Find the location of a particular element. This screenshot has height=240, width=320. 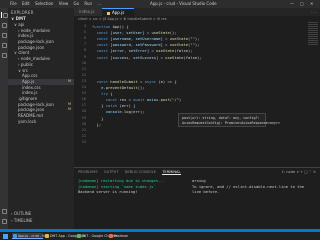

code-line: console.log(err); is located at coordinates (118, 111).